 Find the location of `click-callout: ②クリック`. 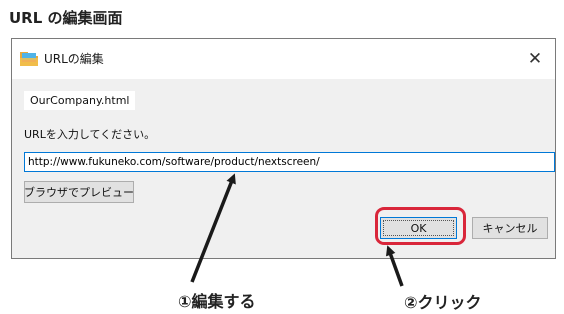

click-callout: ②クリック is located at coordinates (443, 302).